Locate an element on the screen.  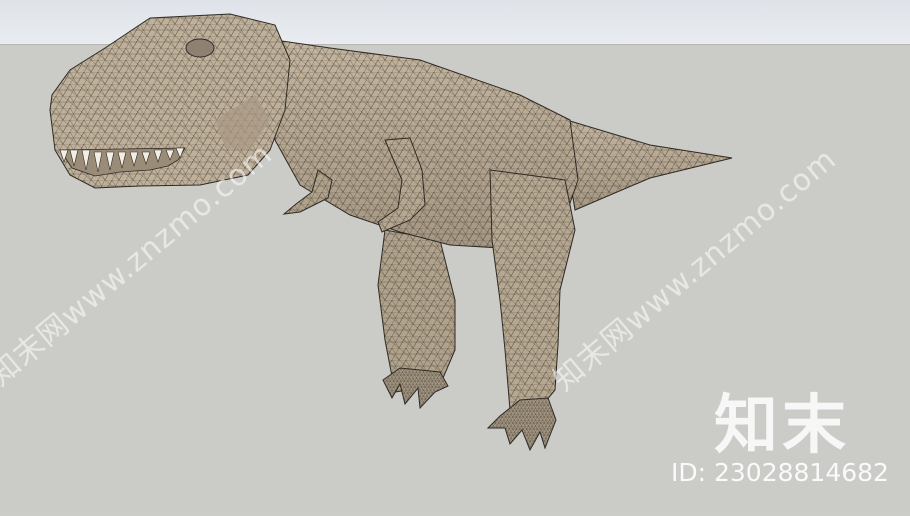
right-leg is located at coordinates (531, 310).